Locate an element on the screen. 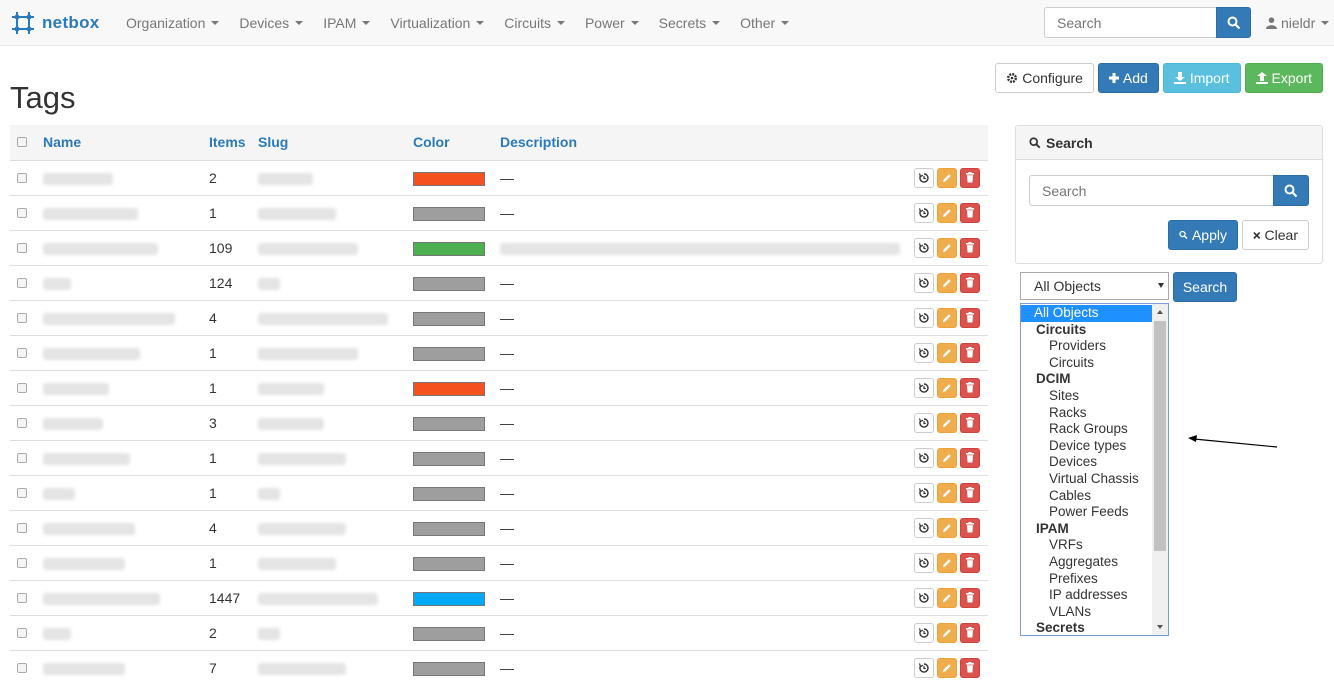  scroll-down-button is located at coordinates (1160, 627).